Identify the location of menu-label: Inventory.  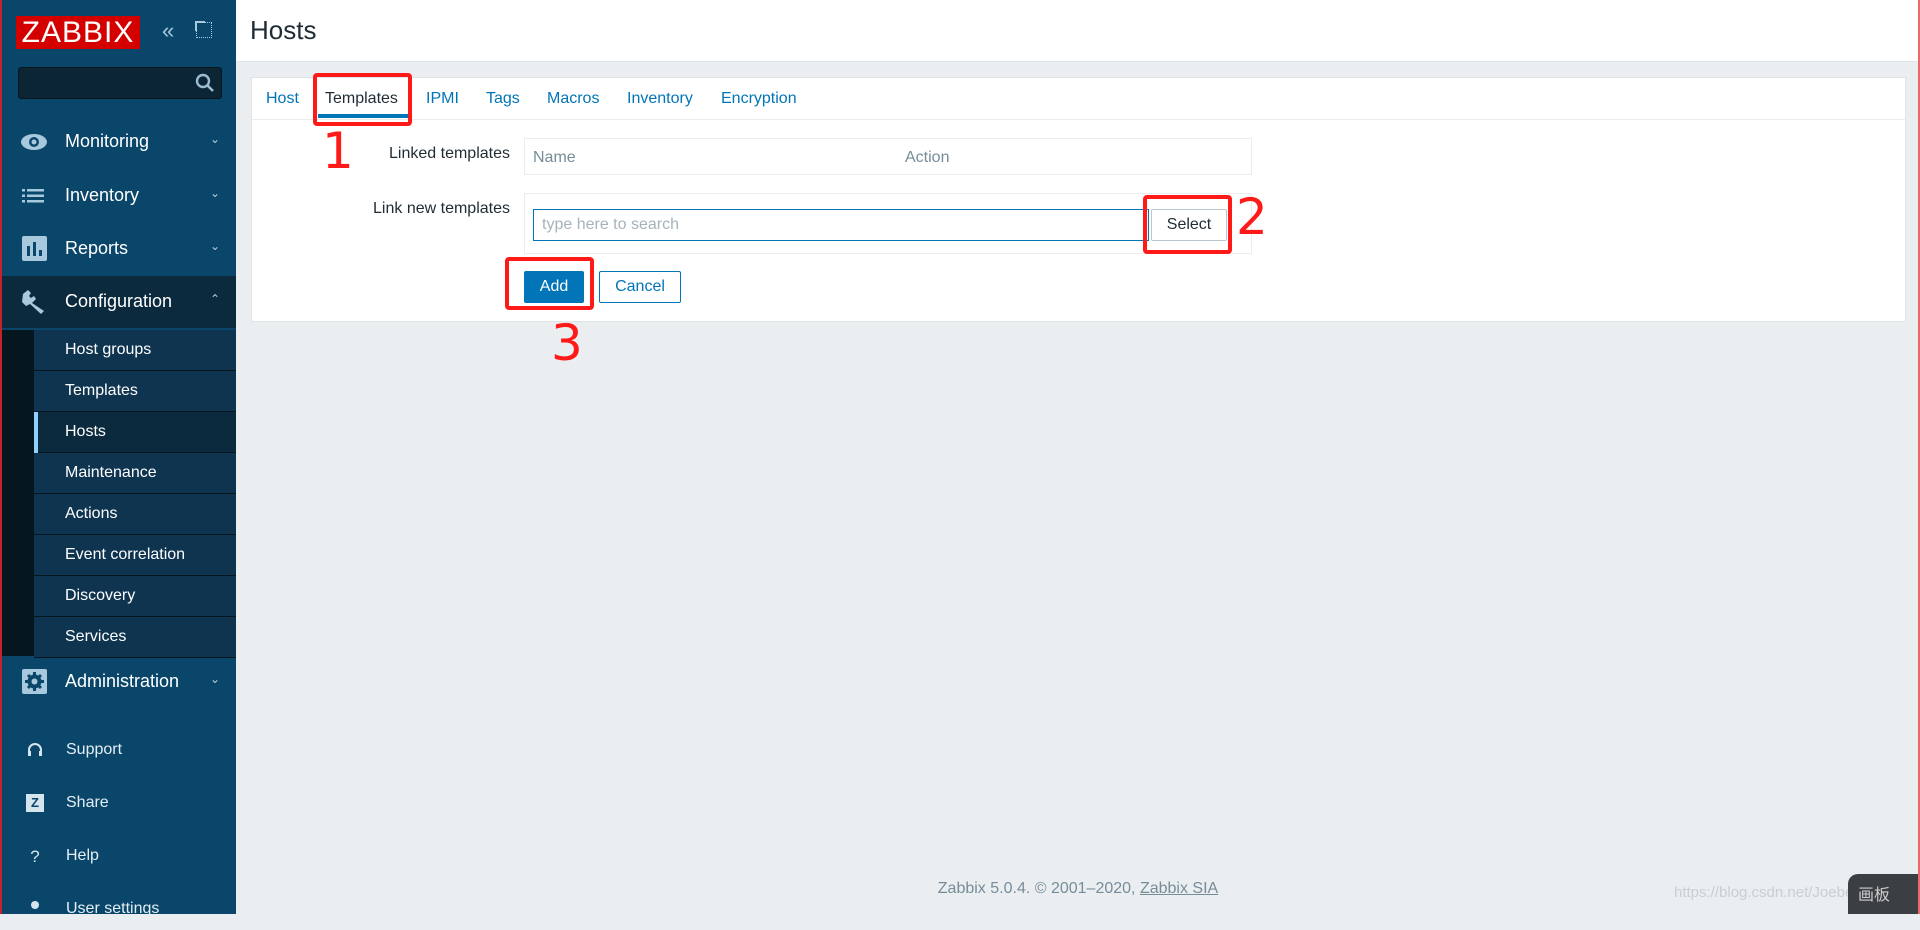
(102, 195).